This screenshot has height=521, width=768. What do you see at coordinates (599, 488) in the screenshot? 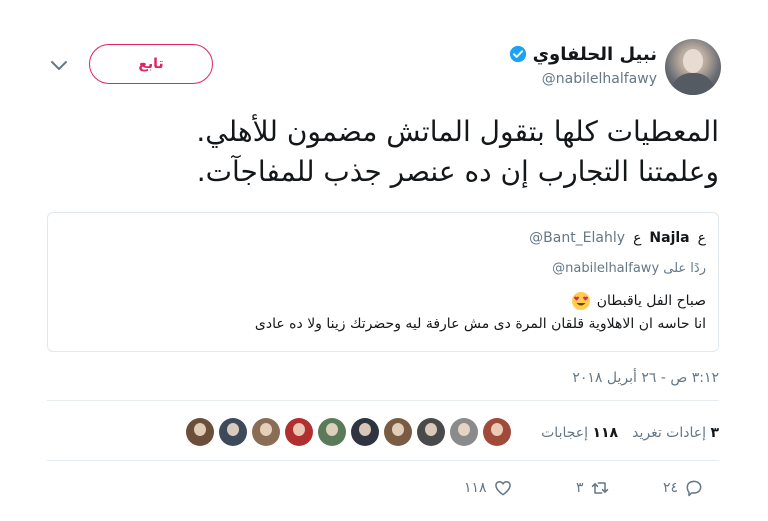
I see `retweet-icon` at bounding box center [599, 488].